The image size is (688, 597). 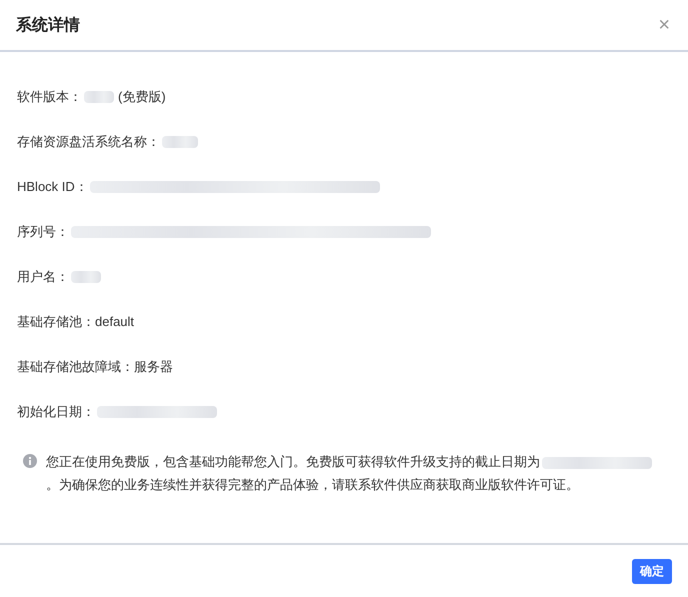 What do you see at coordinates (142, 97) in the screenshot?
I see `field-value: (免费版)` at bounding box center [142, 97].